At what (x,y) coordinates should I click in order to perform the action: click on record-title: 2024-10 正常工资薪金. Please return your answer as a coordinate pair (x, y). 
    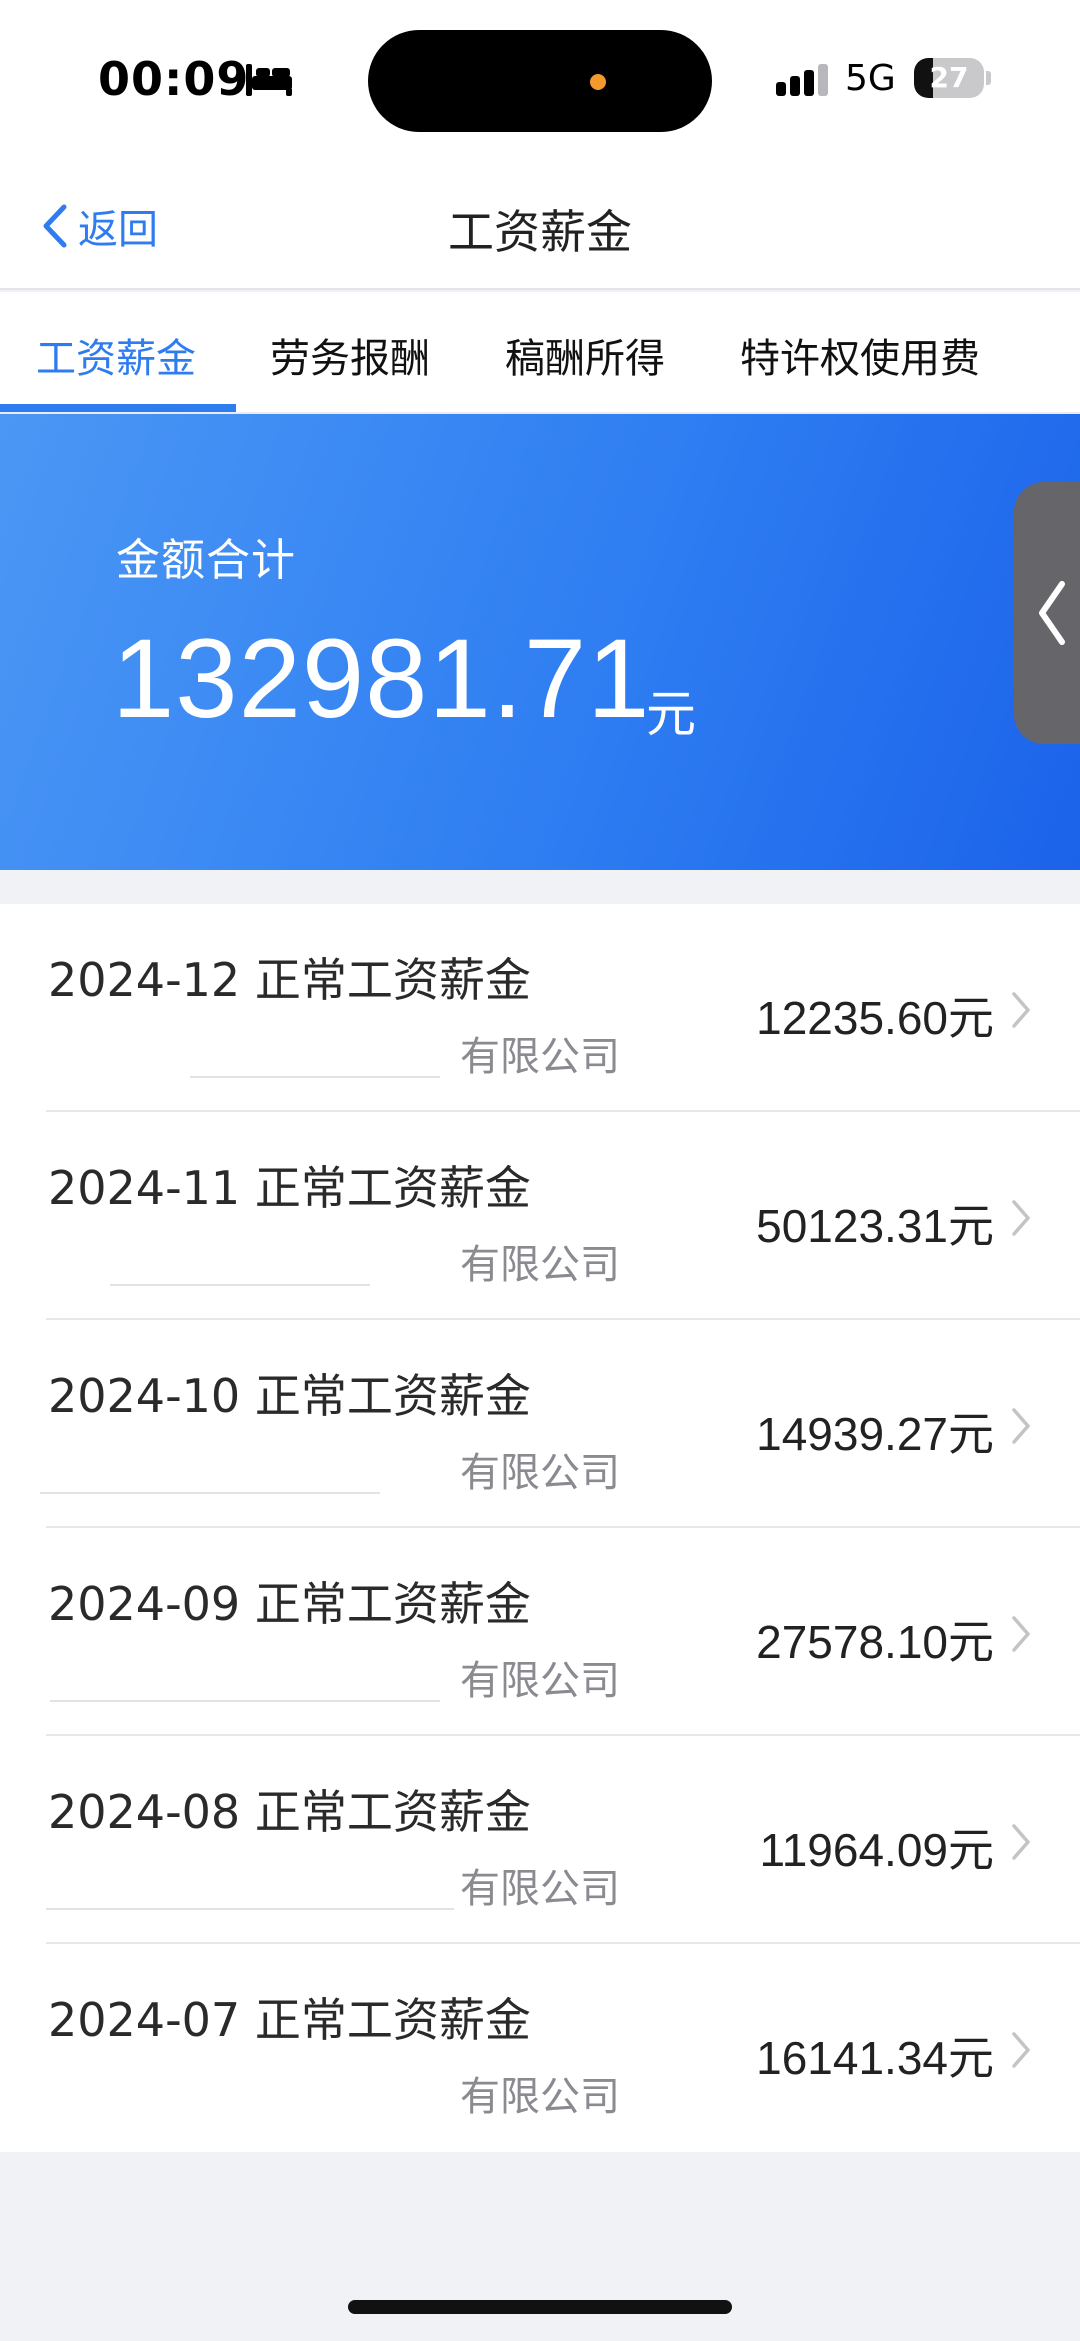
    Looking at the image, I should click on (289, 1396).